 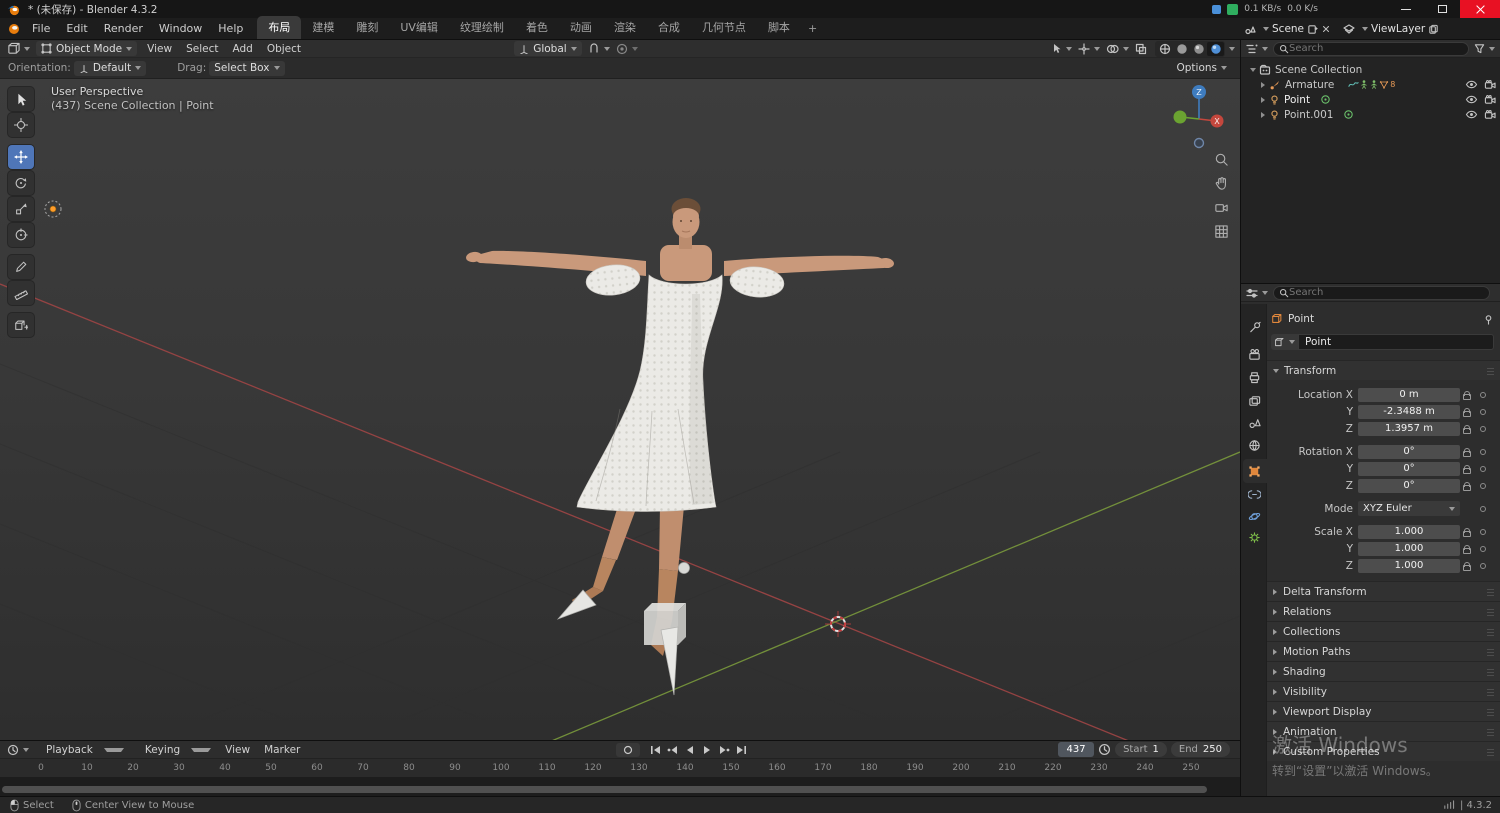 What do you see at coordinates (1433, 29) in the screenshot?
I see `new-viewlayer-icon` at bounding box center [1433, 29].